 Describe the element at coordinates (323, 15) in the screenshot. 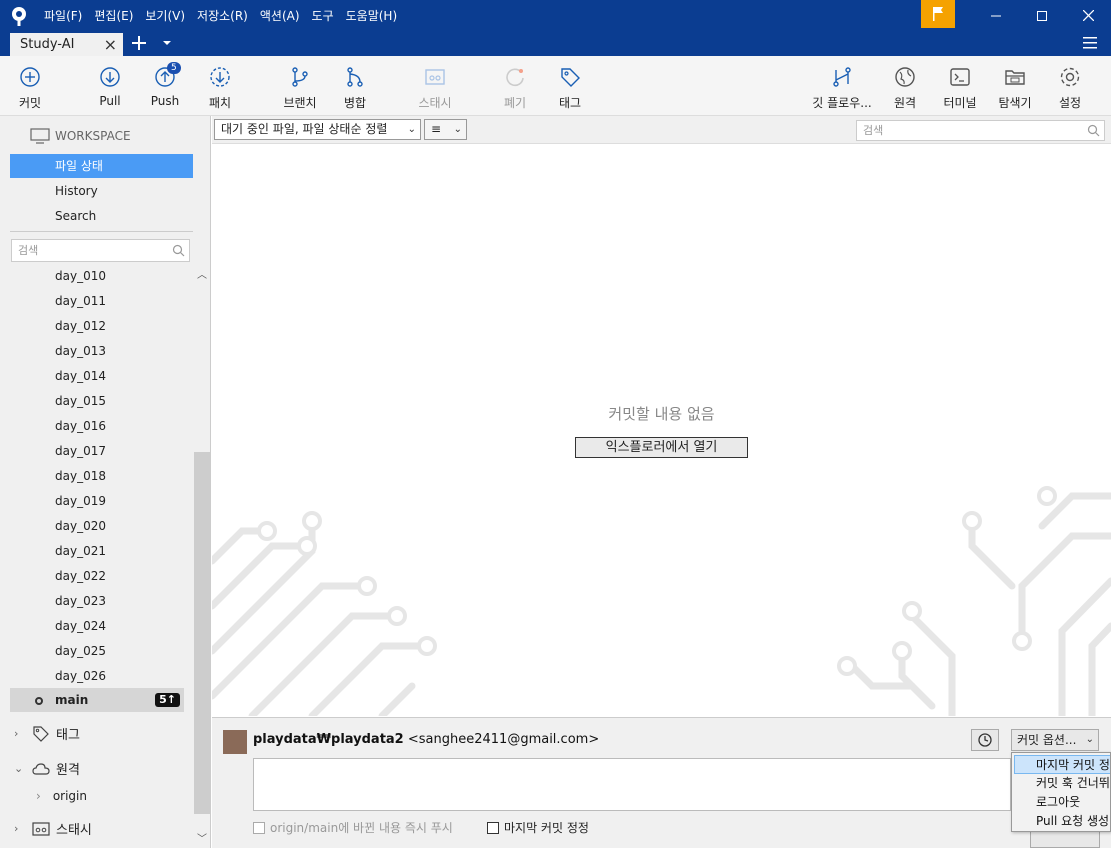

I see `menu-tools: 도구` at that location.